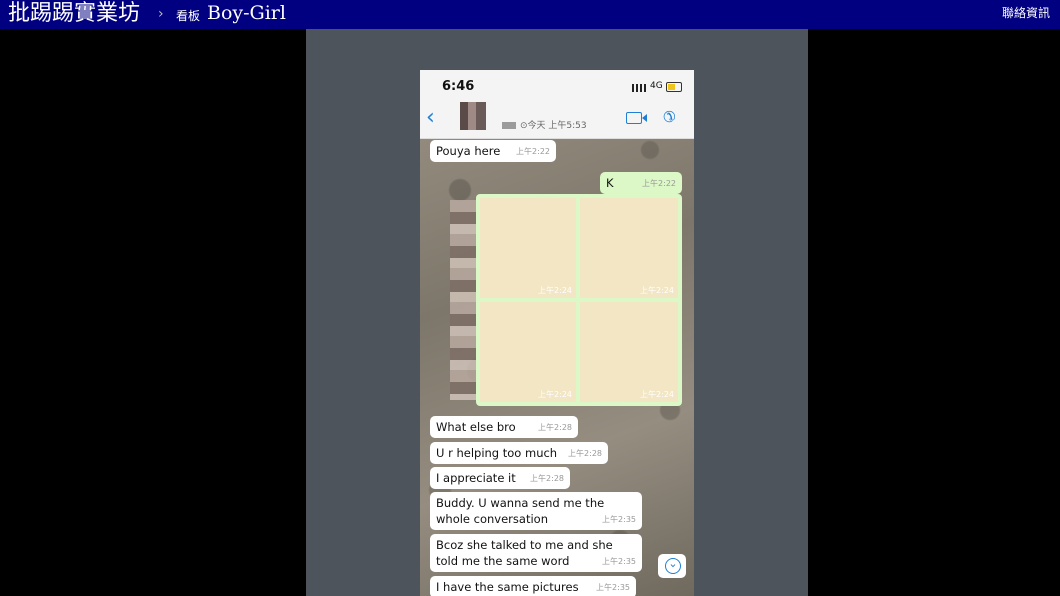  Describe the element at coordinates (473, 116) in the screenshot. I see `contact-avatar` at that location.